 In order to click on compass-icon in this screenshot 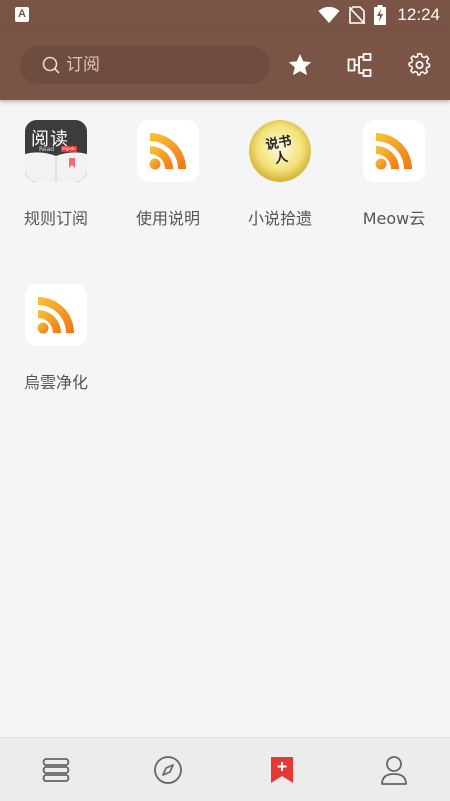, I will do `click(168, 770)`.